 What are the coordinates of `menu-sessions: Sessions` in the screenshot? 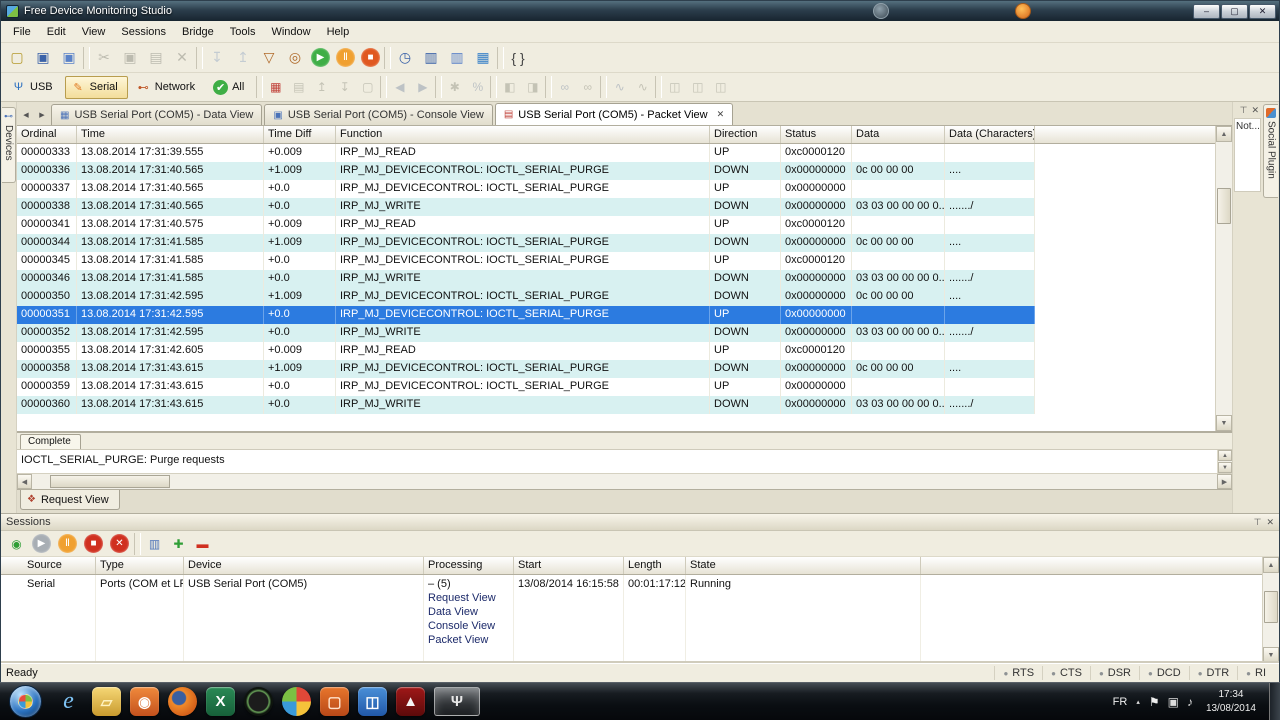 It's located at (143, 32).